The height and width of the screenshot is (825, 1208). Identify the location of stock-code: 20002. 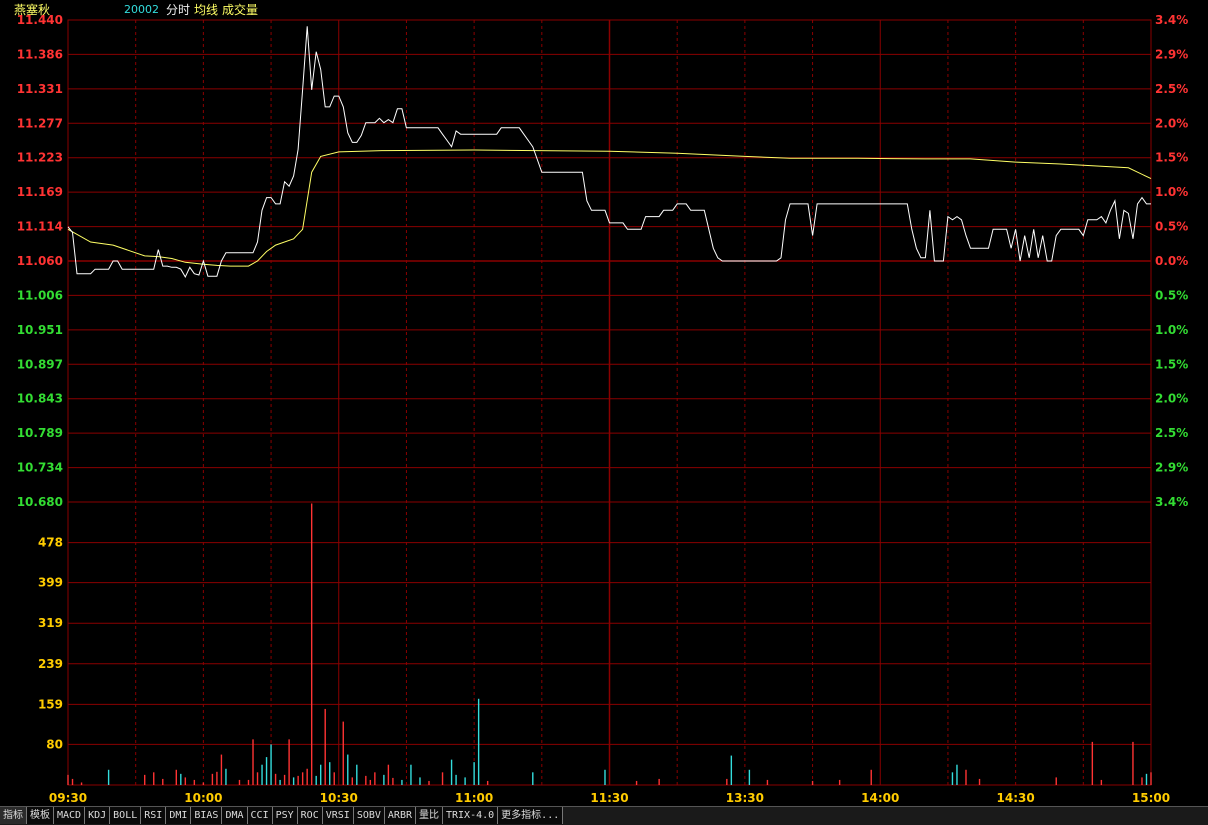
(141, 9).